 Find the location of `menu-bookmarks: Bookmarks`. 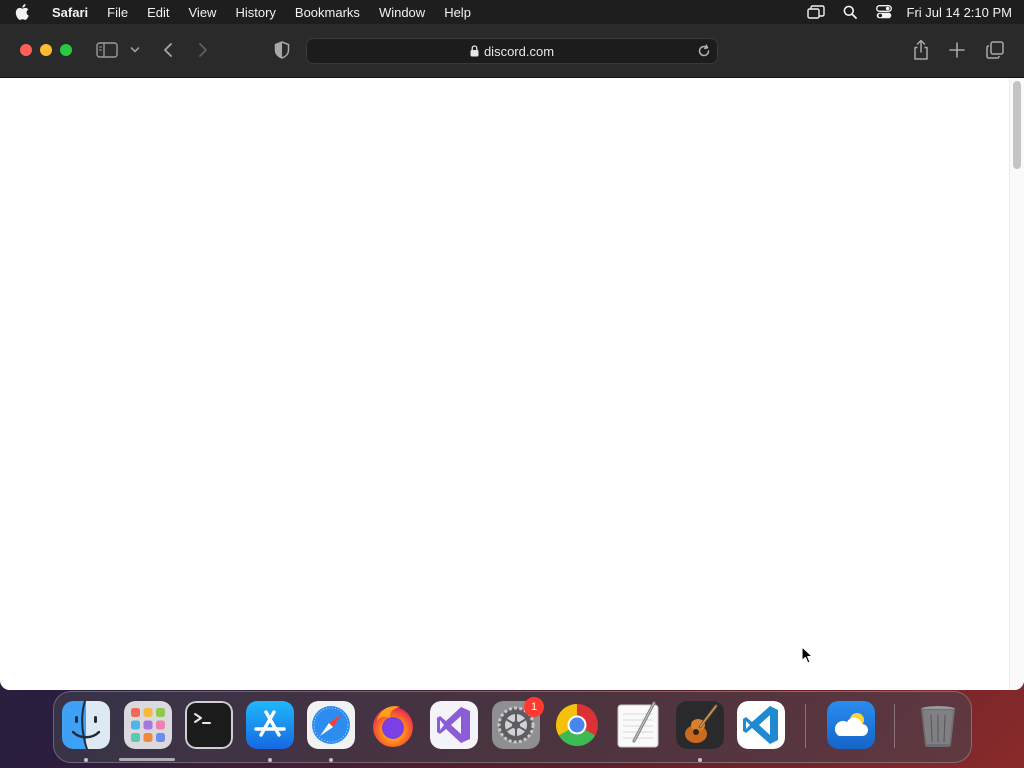

menu-bookmarks: Bookmarks is located at coordinates (327, 12).